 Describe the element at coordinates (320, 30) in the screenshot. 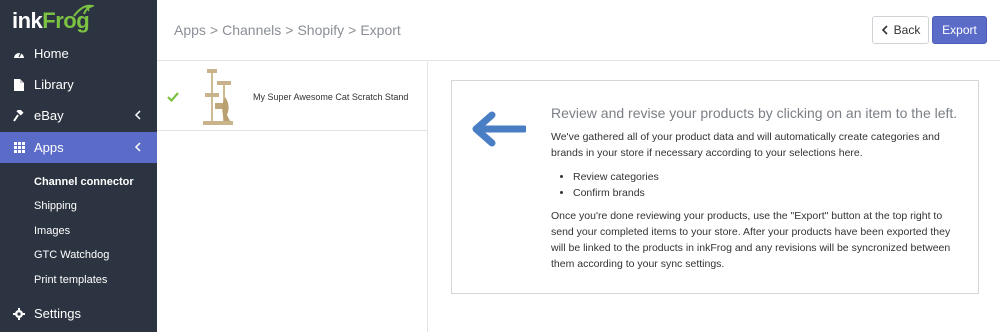

I see `breadcrumb-item-shopify: Shopify` at that location.